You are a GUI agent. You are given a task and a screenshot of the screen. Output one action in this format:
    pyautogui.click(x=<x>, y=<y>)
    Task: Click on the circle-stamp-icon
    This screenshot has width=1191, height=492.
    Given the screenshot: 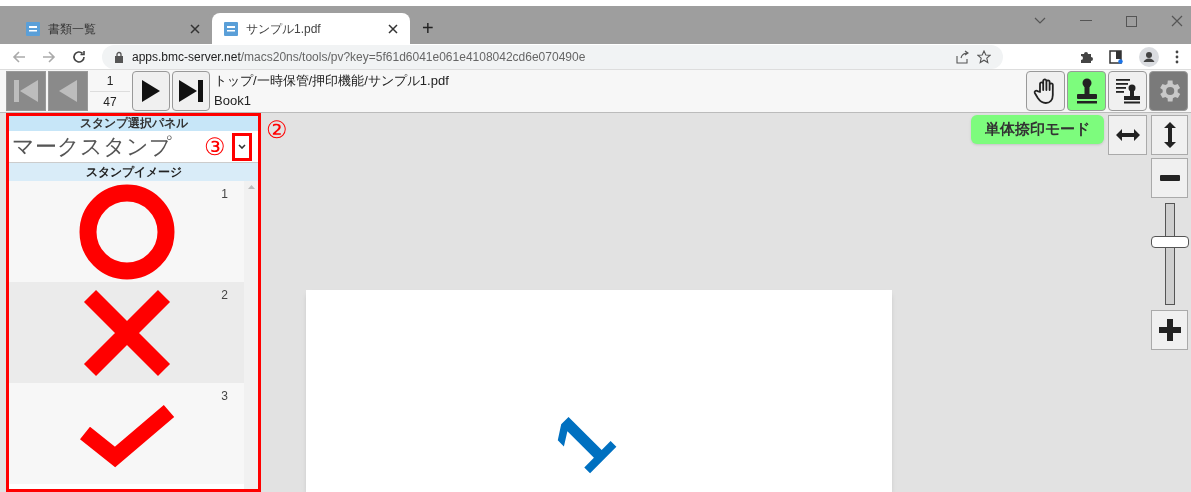 What is the action you would take?
    pyautogui.click(x=126, y=231)
    